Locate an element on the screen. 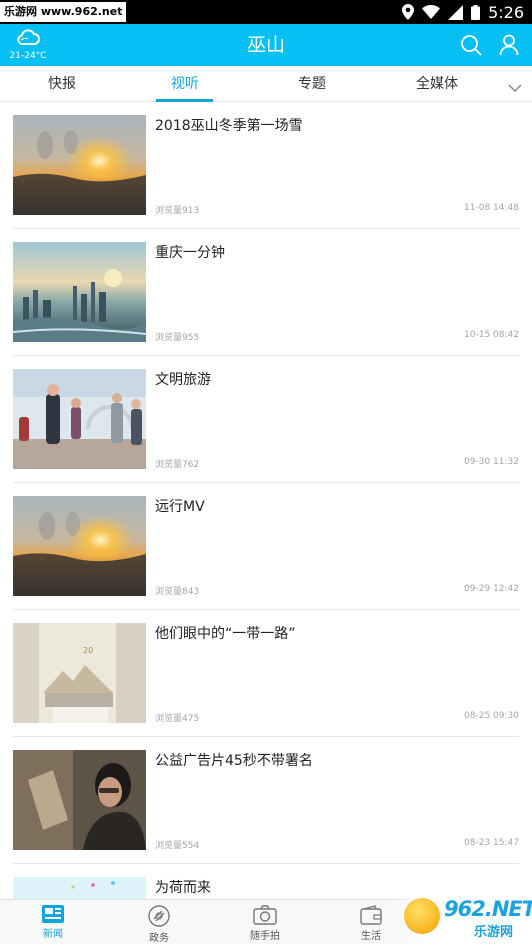 This screenshot has height=944, width=532. wallet-icon is located at coordinates (371, 915).